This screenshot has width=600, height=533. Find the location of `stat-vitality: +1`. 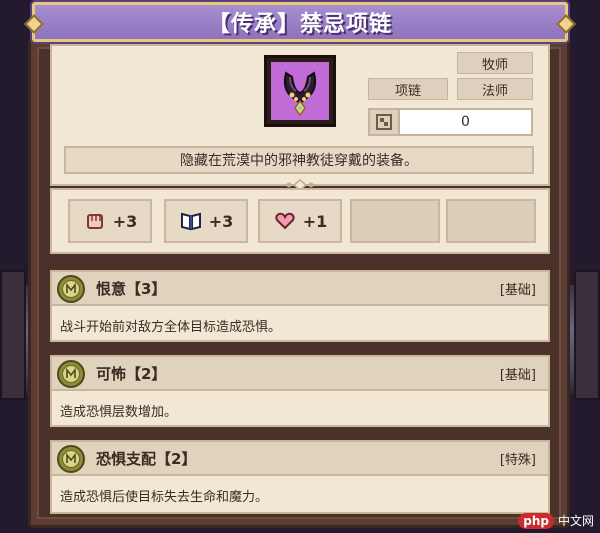

stat-vitality: +1 is located at coordinates (300, 221).